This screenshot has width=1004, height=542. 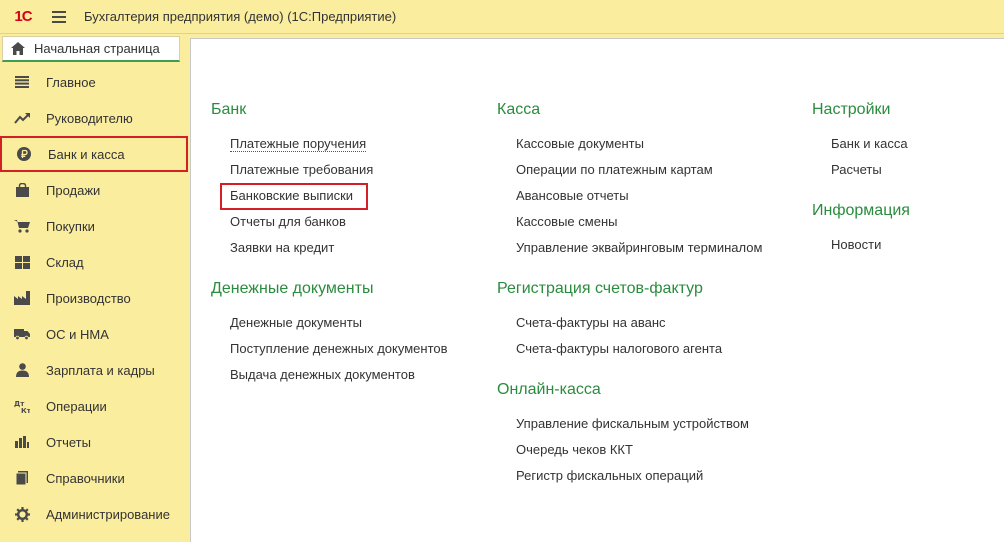 What do you see at coordinates (519, 109) in the screenshot?
I see `section-title-cash: Касса` at bounding box center [519, 109].